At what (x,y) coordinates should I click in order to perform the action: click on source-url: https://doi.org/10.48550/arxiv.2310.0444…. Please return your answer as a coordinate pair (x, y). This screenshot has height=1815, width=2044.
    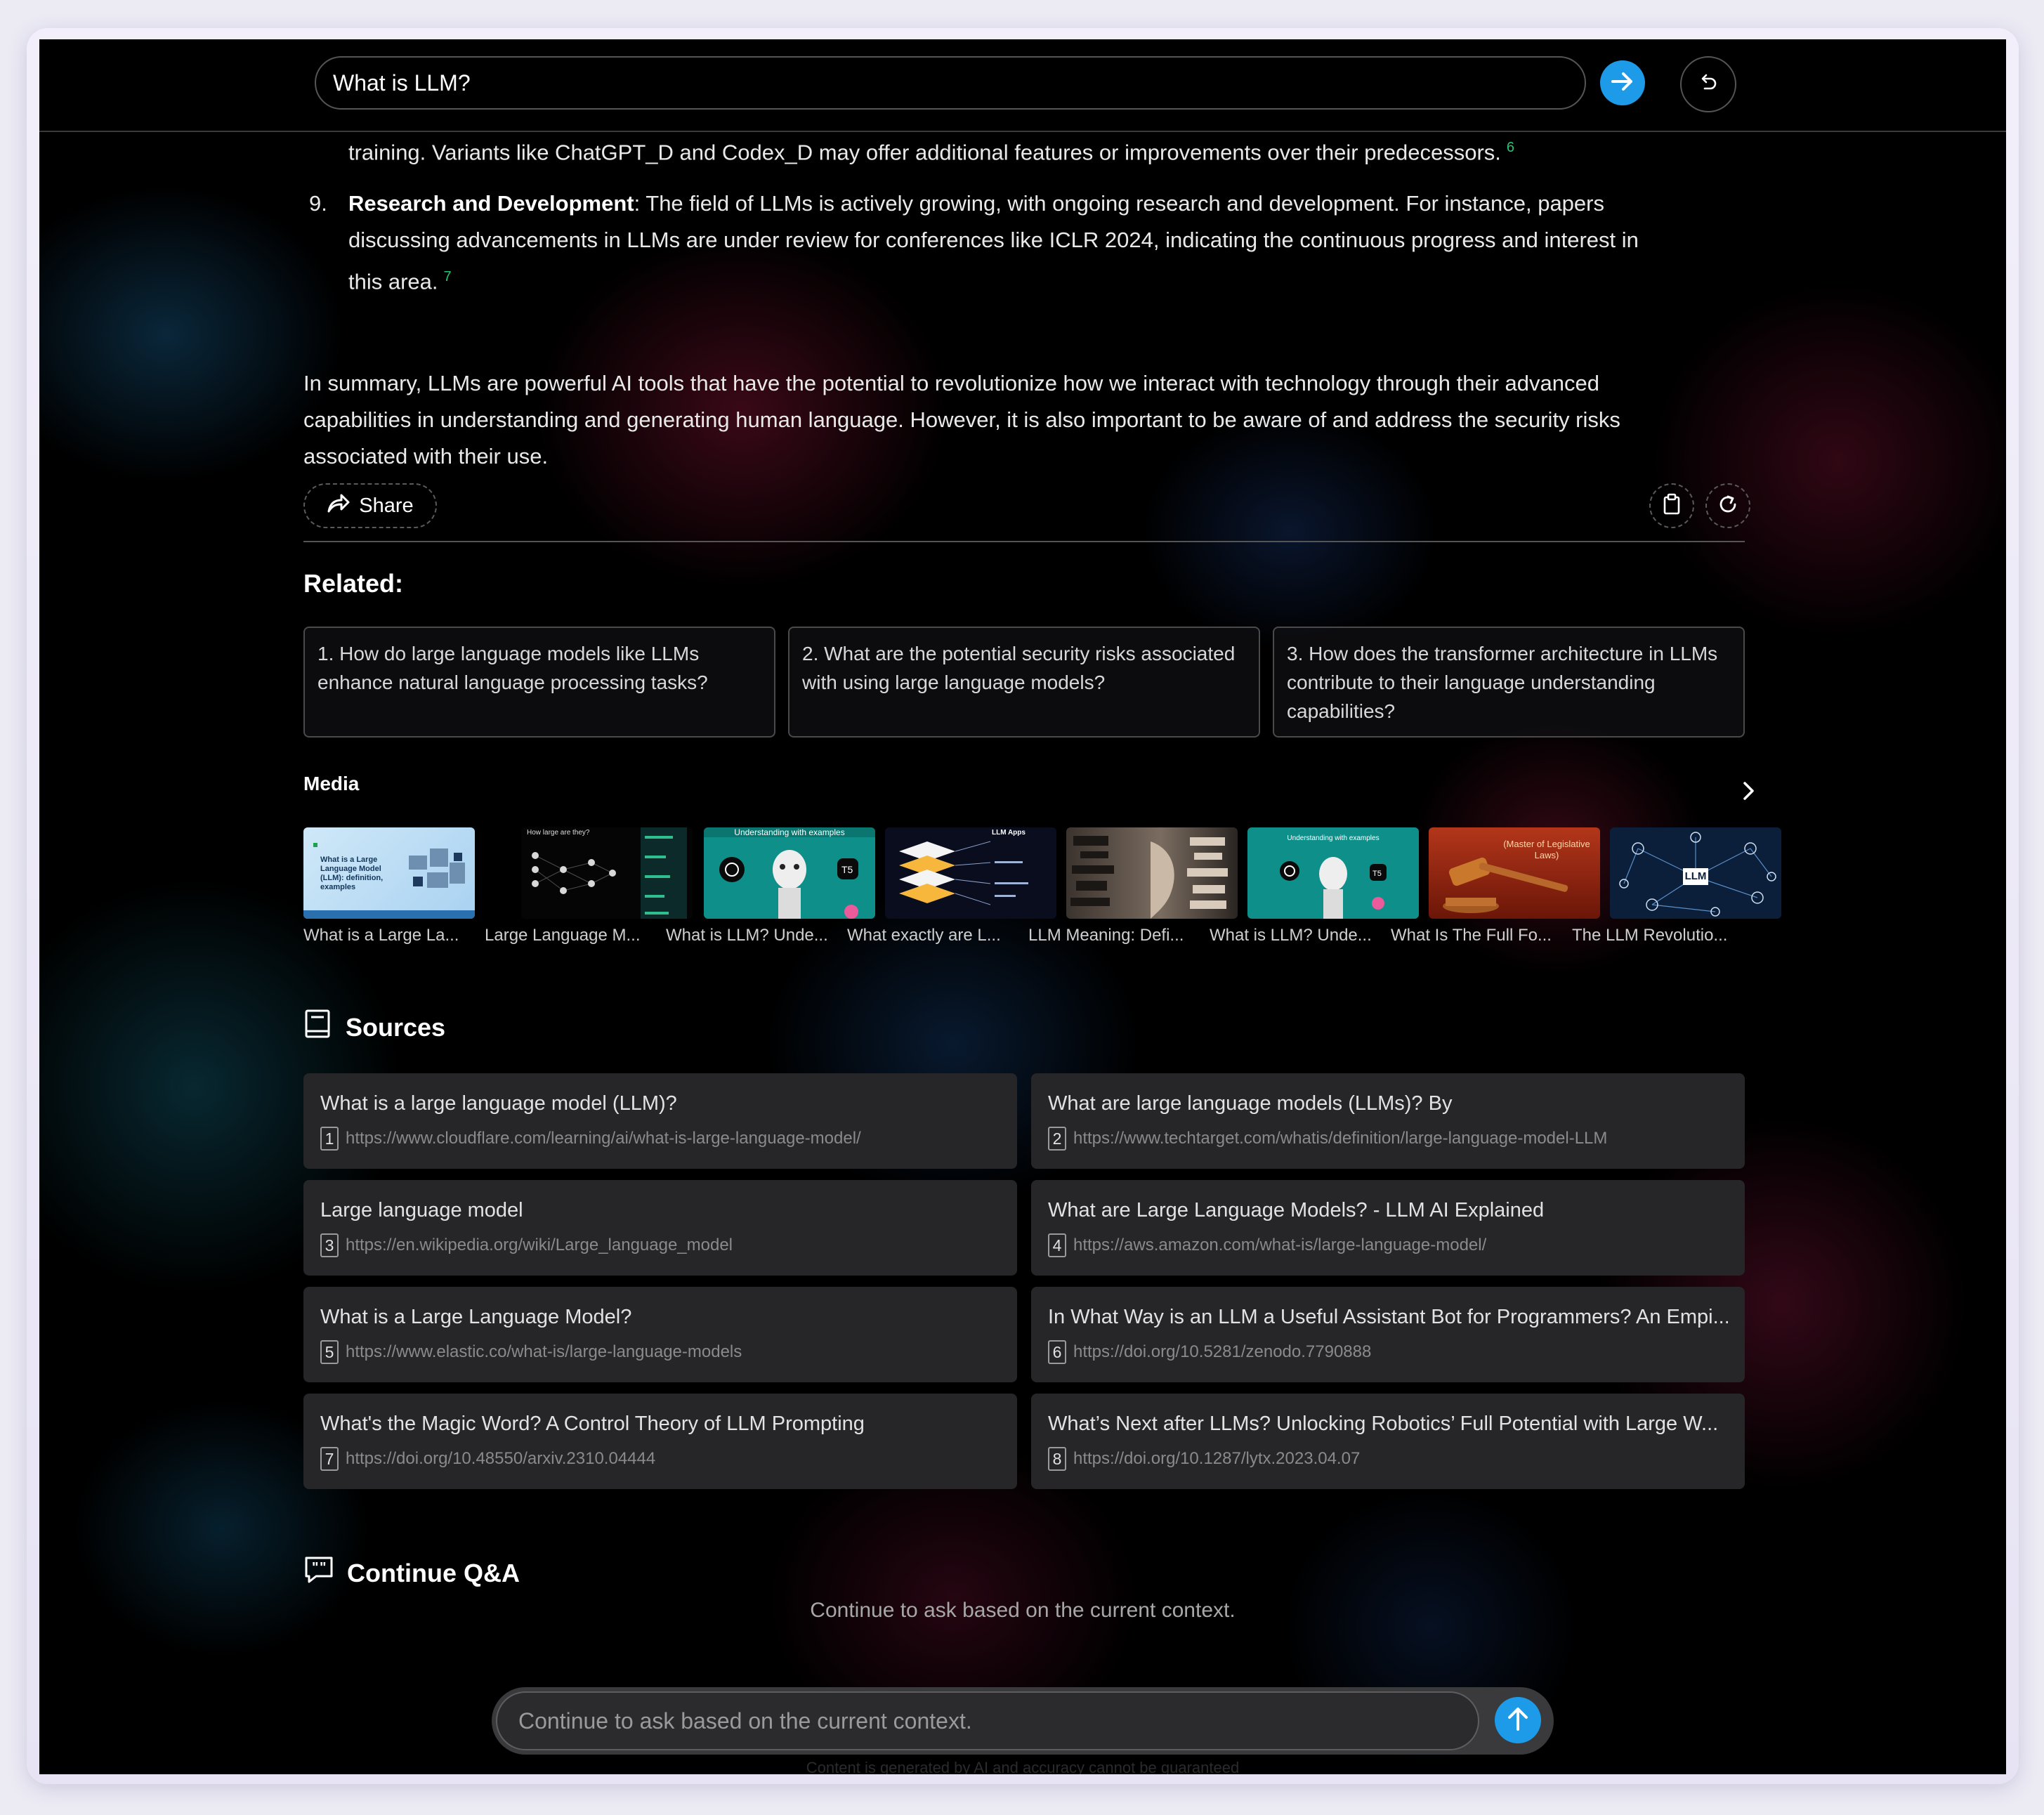
    Looking at the image, I should click on (500, 1459).